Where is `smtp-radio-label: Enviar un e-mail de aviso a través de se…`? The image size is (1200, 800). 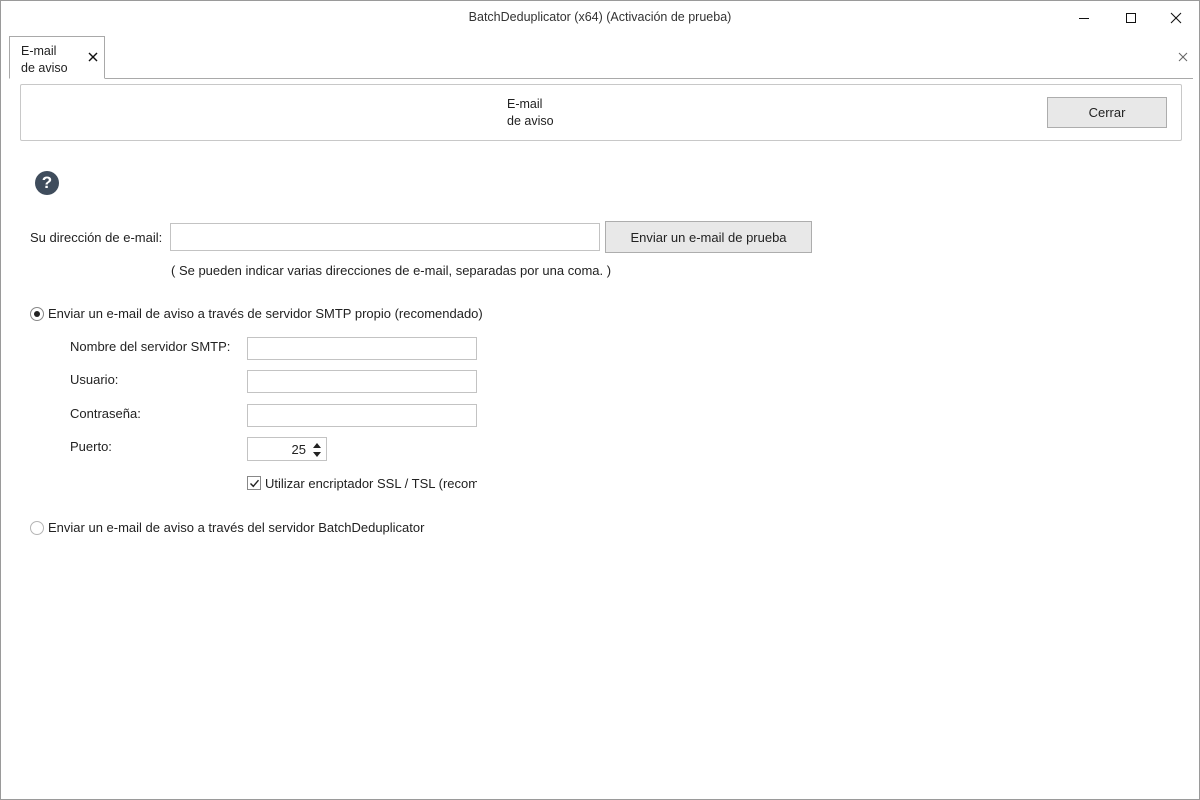
smtp-radio-label: Enviar un e-mail de aviso a través de se… is located at coordinates (265, 313).